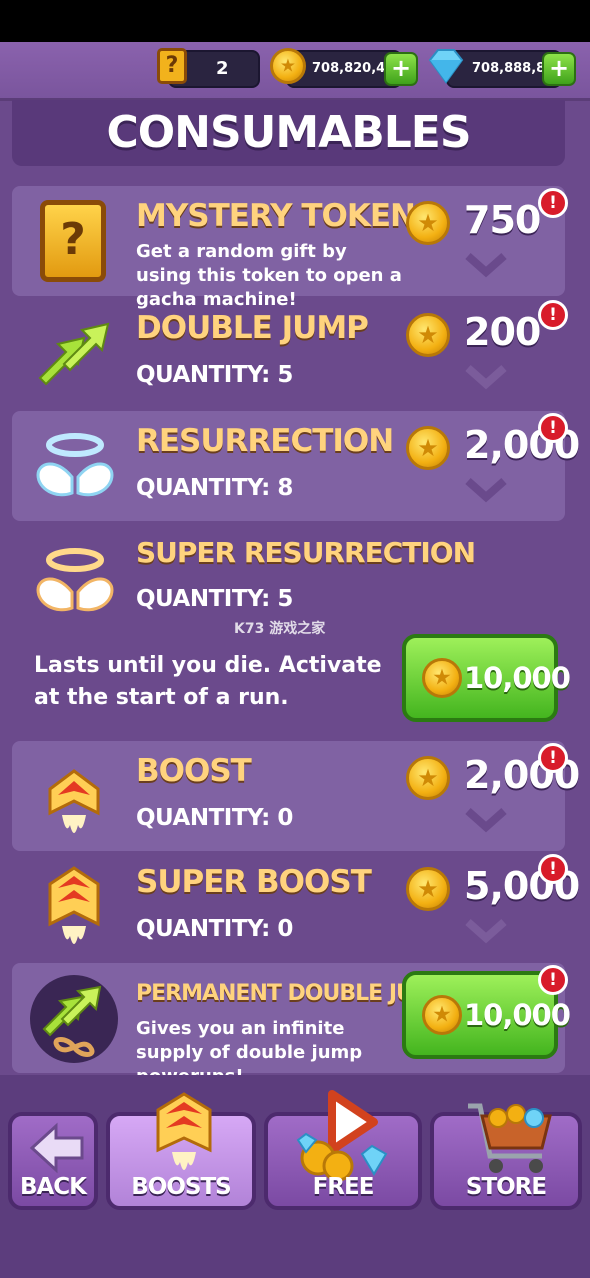 The width and height of the screenshot is (590, 1278). Describe the element at coordinates (559, 69) in the screenshot. I see `add-gems-button: +` at that location.